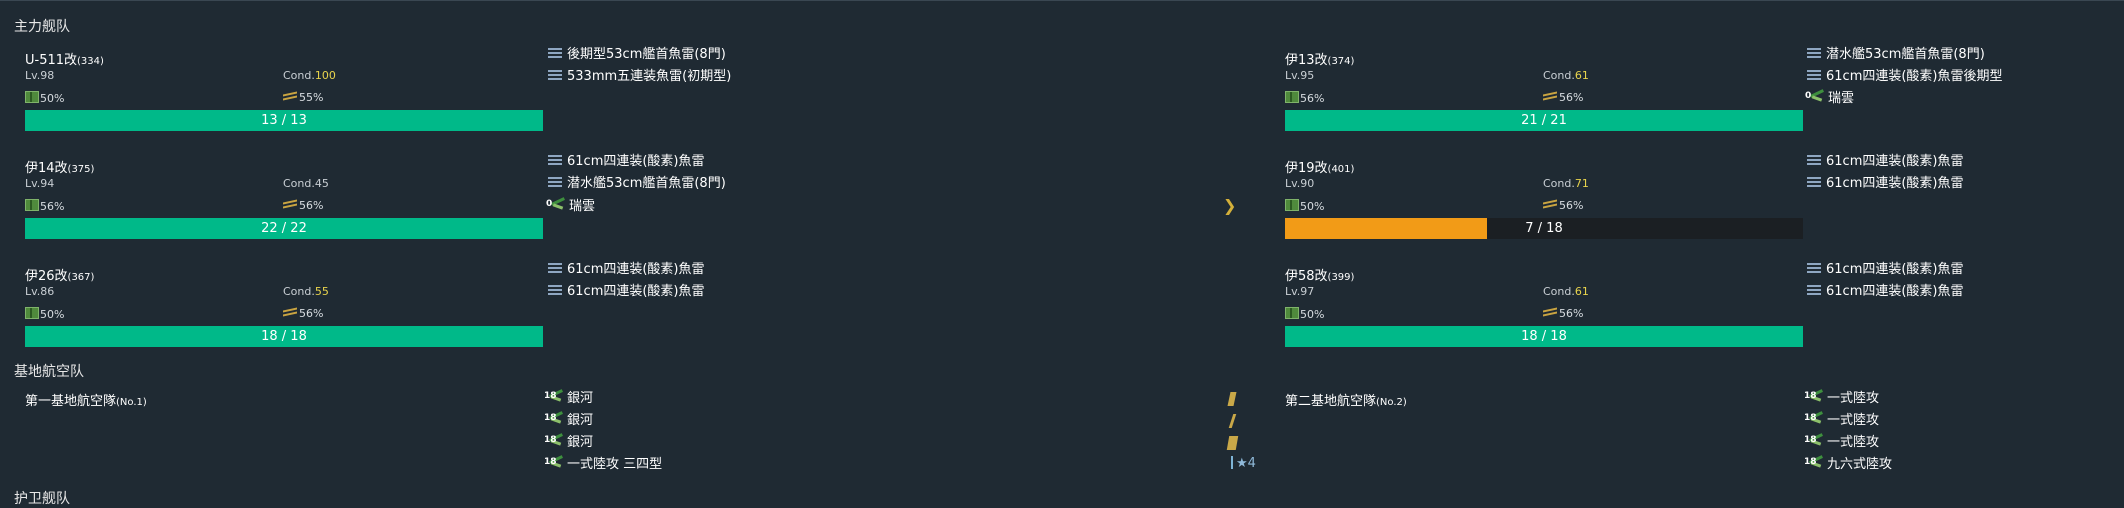  What do you see at coordinates (60, 168) in the screenshot?
I see `ship-name: 伊14改(375)` at bounding box center [60, 168].